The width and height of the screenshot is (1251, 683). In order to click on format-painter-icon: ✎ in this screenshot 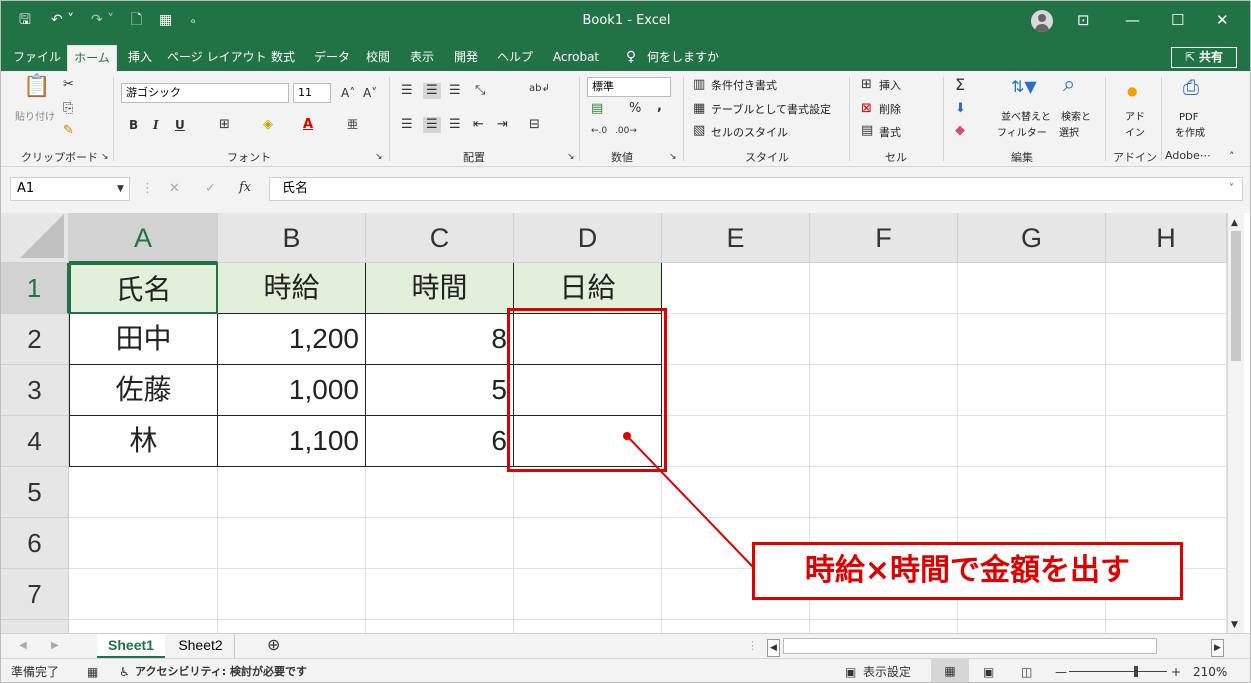, I will do `click(68, 131)`.